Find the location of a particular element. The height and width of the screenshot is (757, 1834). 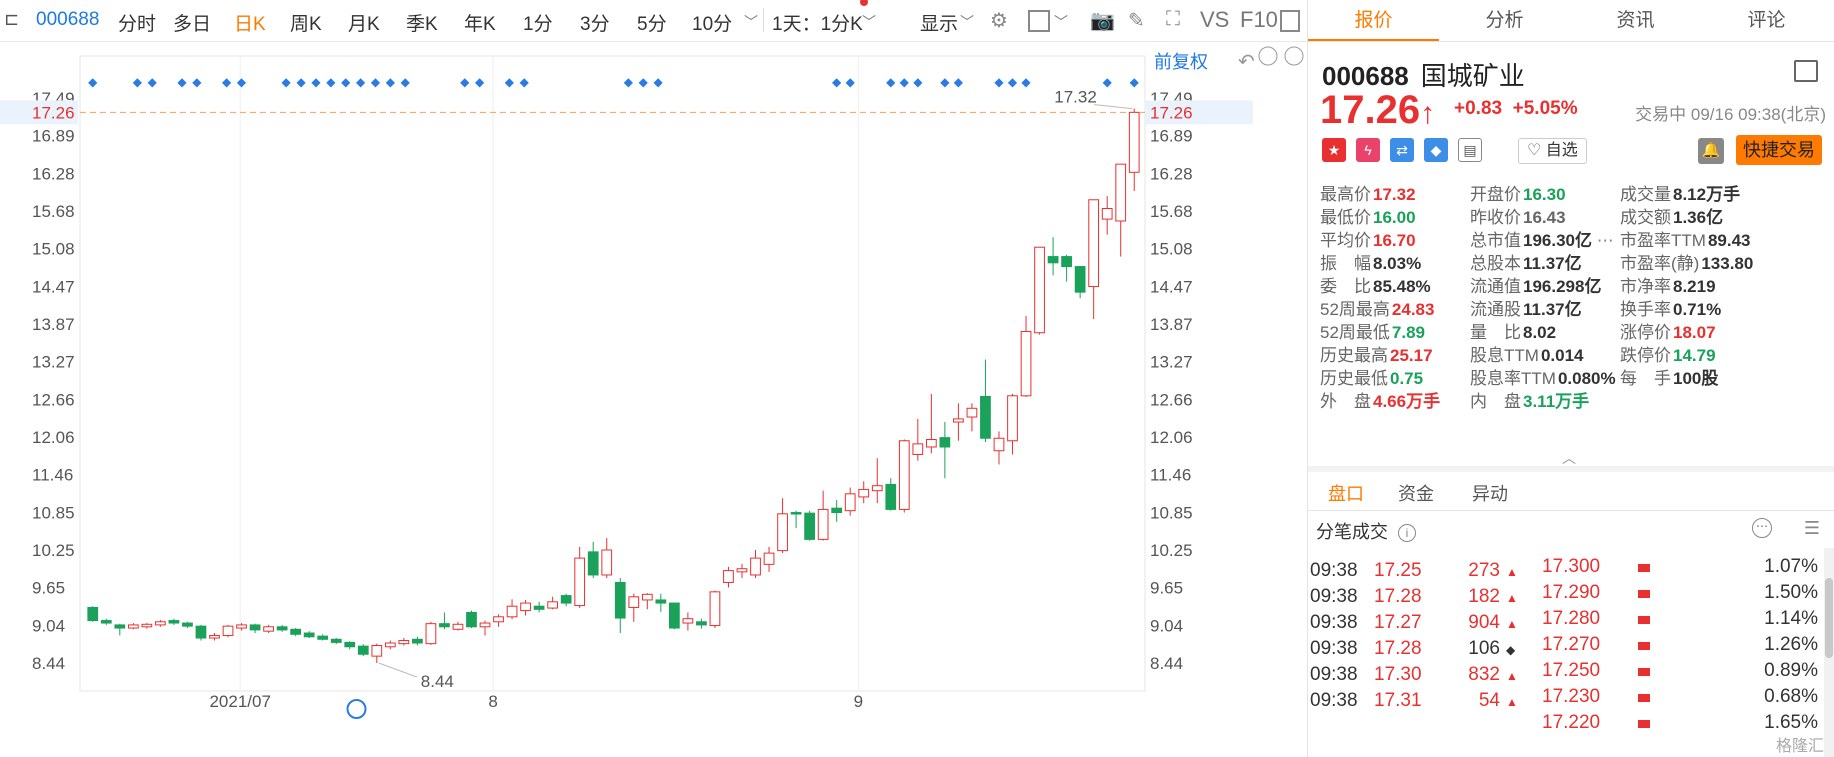

tab-capital: 资金 is located at coordinates (1416, 493).